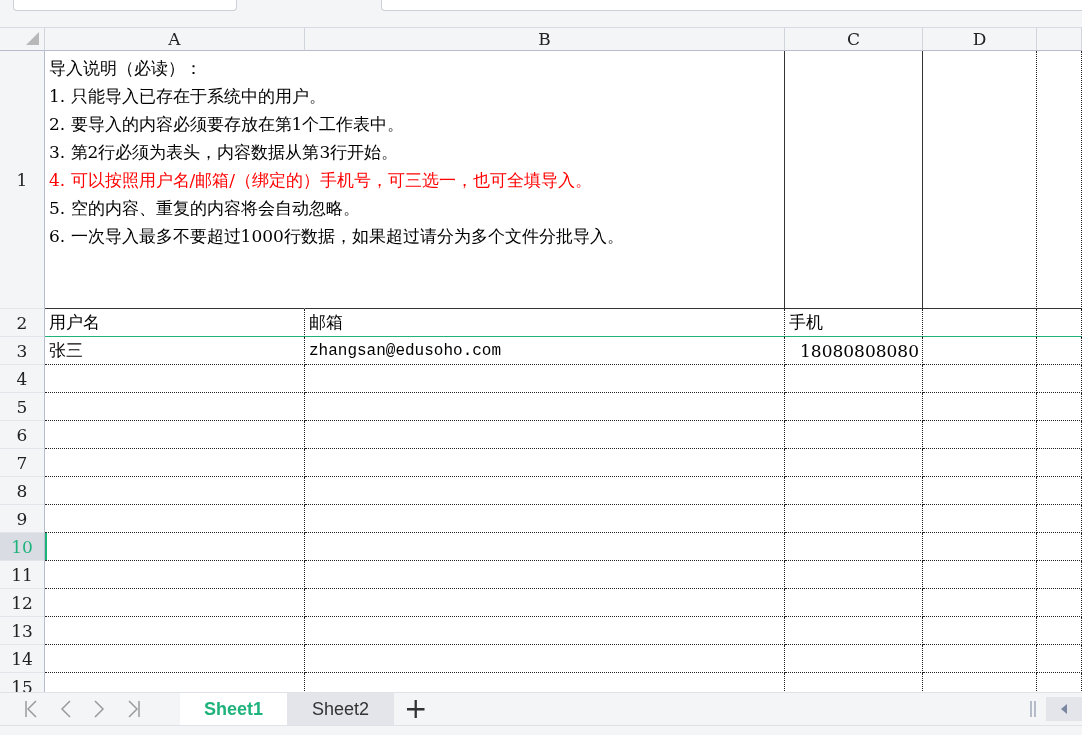 This screenshot has width=1082, height=735. Describe the element at coordinates (22, 379) in the screenshot. I see `row-header: 4` at that location.